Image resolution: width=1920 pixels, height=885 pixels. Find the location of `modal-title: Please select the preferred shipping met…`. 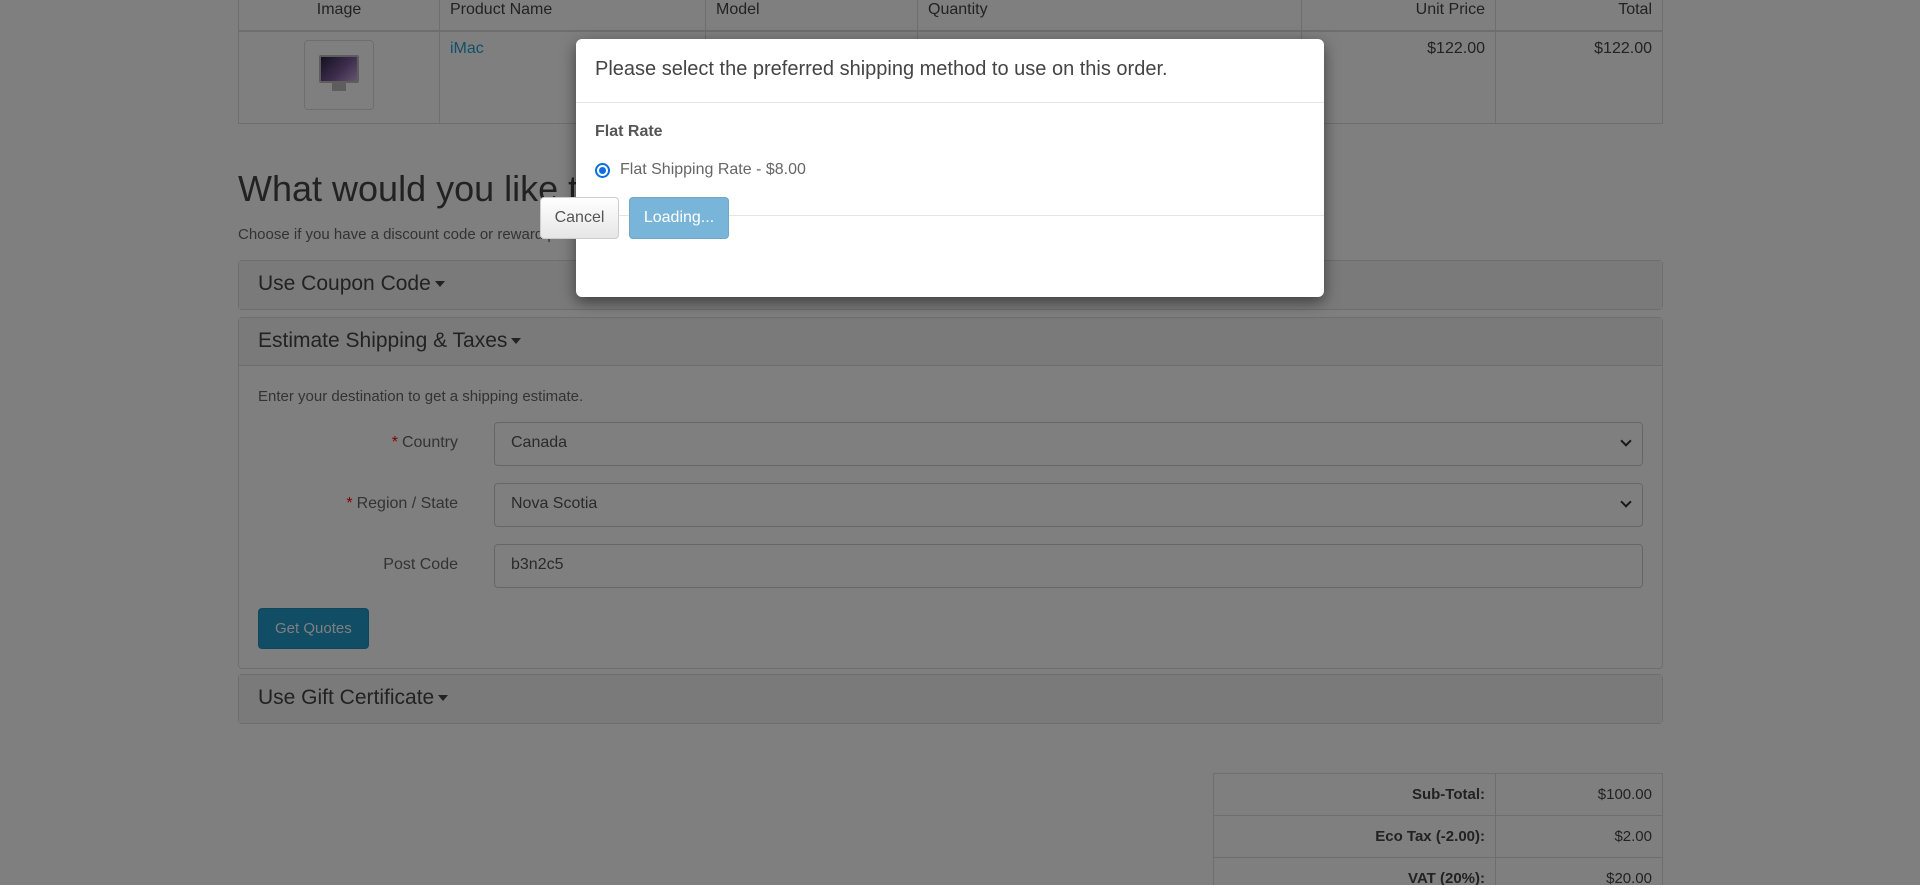

modal-title: Please select the preferred shipping met… is located at coordinates (950, 71).